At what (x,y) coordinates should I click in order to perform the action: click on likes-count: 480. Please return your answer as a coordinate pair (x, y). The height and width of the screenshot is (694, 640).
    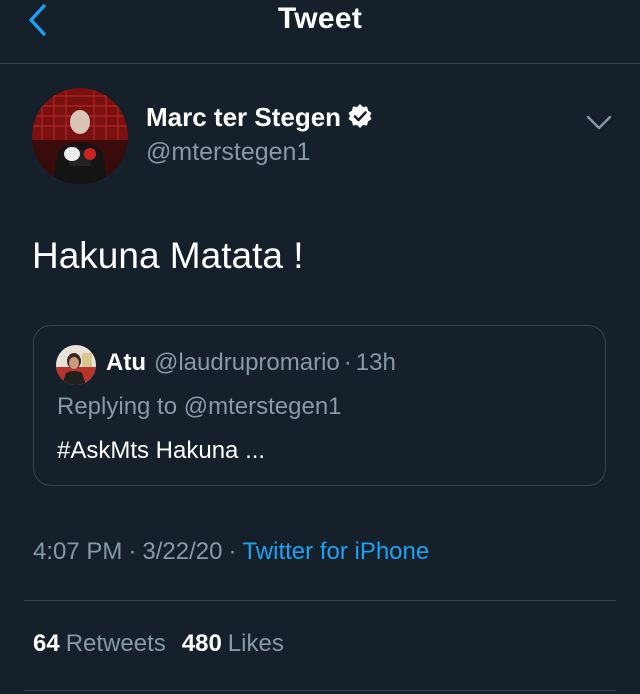
    Looking at the image, I should click on (201, 643).